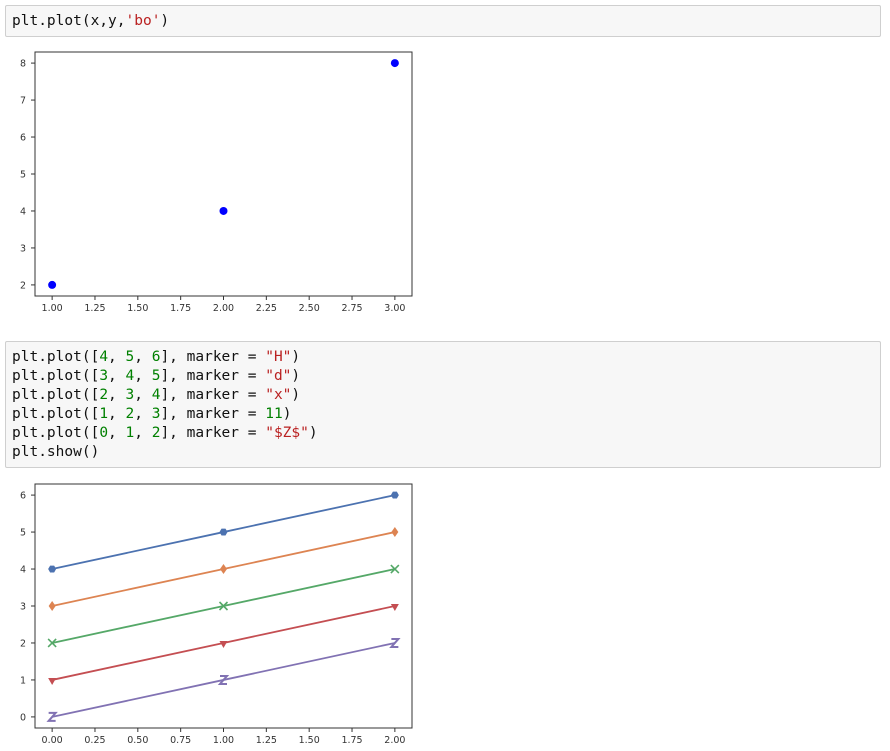 This screenshot has width=890, height=751. I want to click on code-line: plt.plot([4, 5, 6], marker = "H"), so click(443, 357).